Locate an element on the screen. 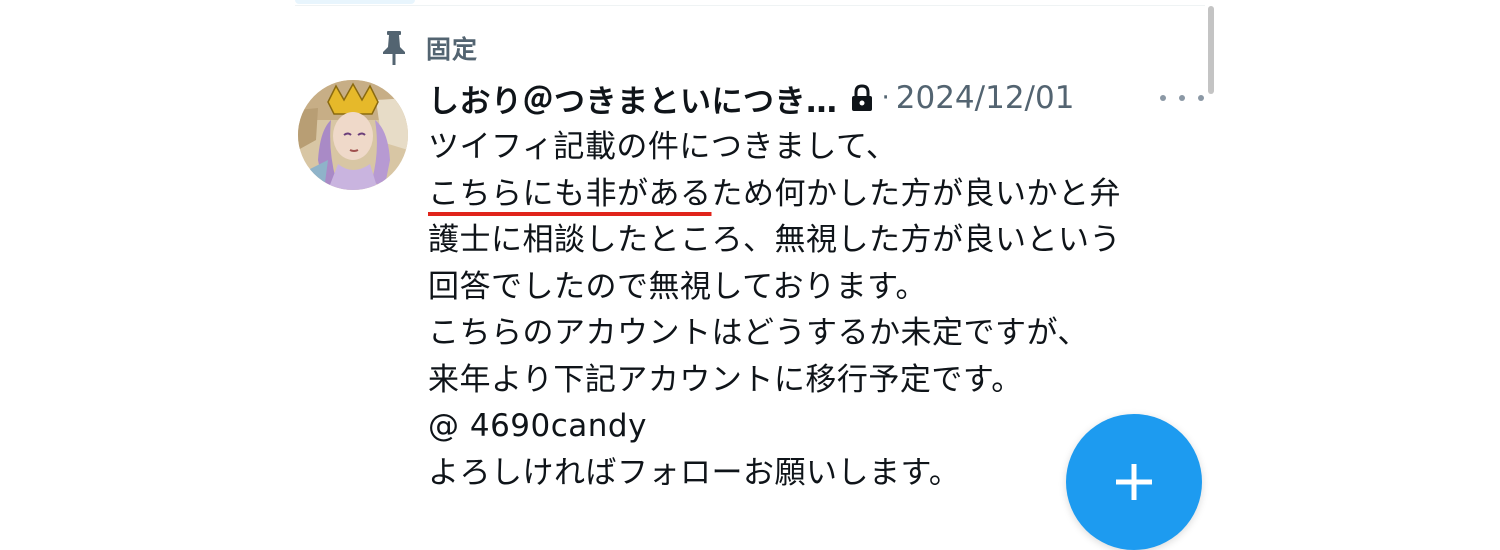 This screenshot has width=1500, height=550. top-tab-indicator is located at coordinates (355, 2).